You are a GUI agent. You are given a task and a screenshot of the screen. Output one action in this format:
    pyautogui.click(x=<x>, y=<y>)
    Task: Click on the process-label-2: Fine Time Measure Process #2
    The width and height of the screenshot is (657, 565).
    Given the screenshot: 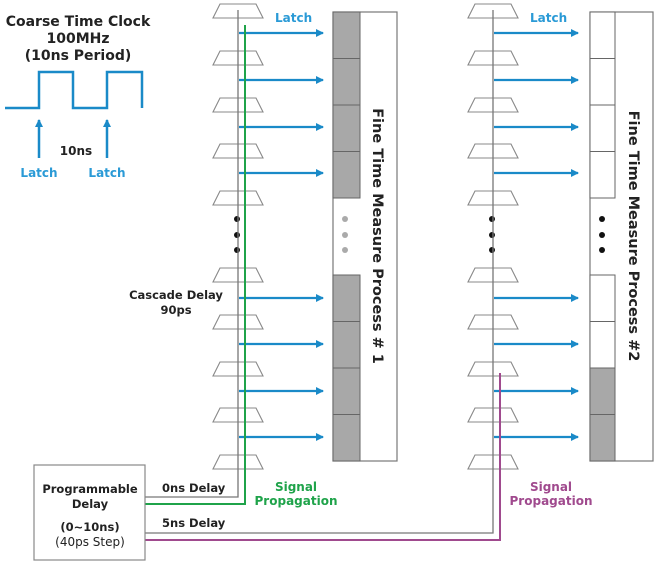 What is the action you would take?
    pyautogui.click(x=633, y=236)
    